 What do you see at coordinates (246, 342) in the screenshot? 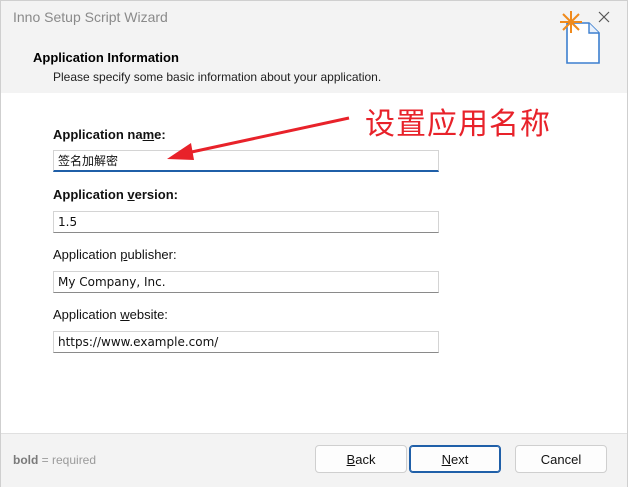
I see `app-website-field` at bounding box center [246, 342].